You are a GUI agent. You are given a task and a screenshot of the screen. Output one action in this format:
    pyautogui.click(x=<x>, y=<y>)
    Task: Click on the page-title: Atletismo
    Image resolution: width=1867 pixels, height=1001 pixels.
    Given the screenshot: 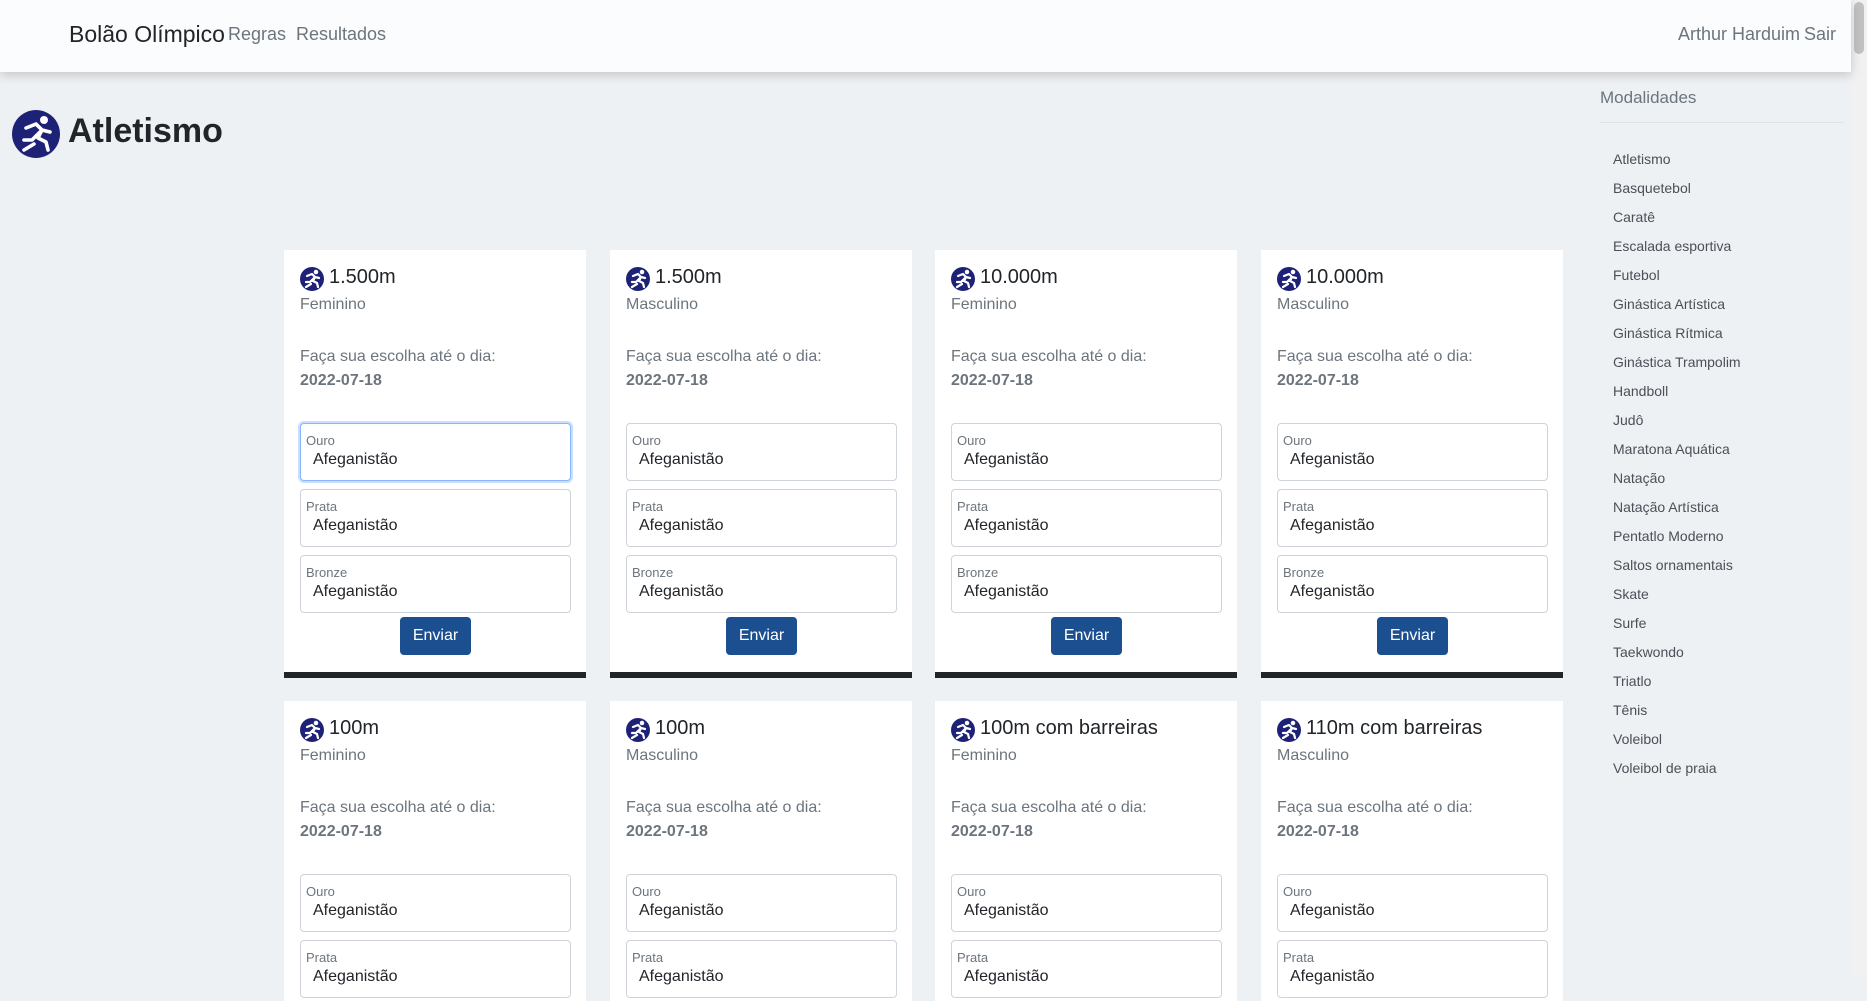 What is the action you would take?
    pyautogui.click(x=145, y=131)
    